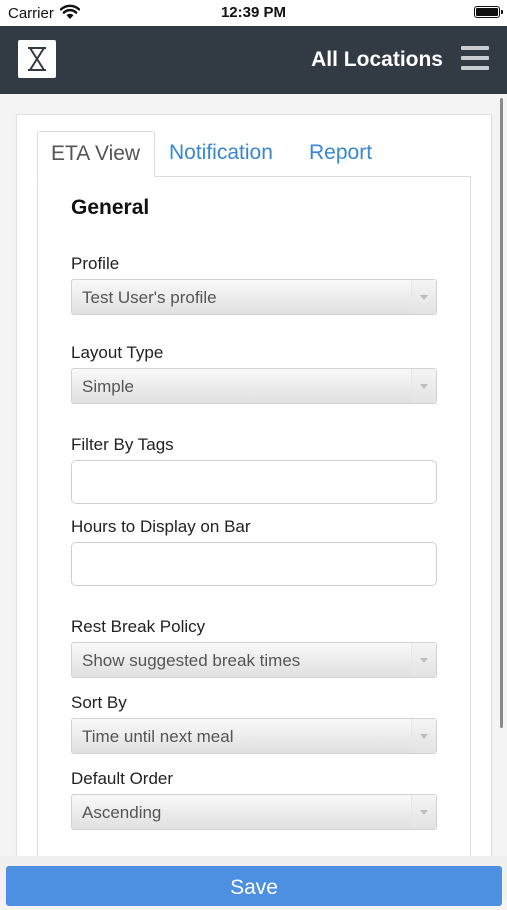 Image resolution: width=507 pixels, height=910 pixels. What do you see at coordinates (221, 154) in the screenshot?
I see `tab-notification: Notification` at bounding box center [221, 154].